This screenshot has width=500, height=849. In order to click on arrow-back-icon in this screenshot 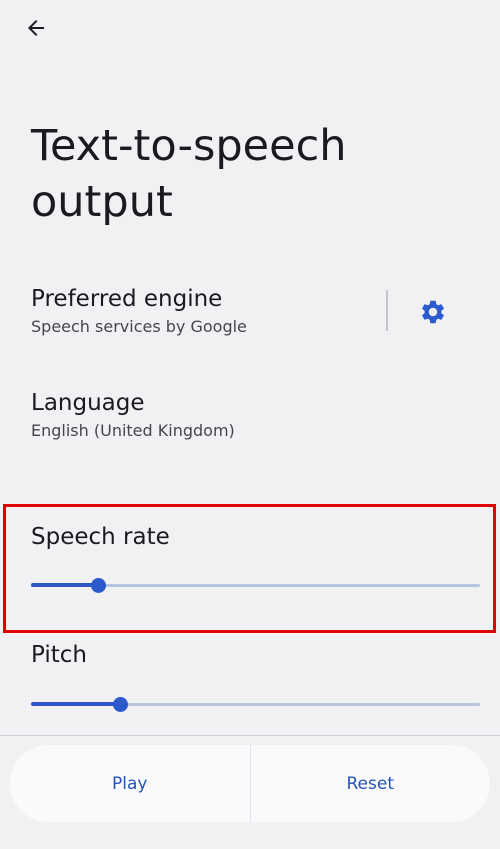, I will do `click(36, 28)`.